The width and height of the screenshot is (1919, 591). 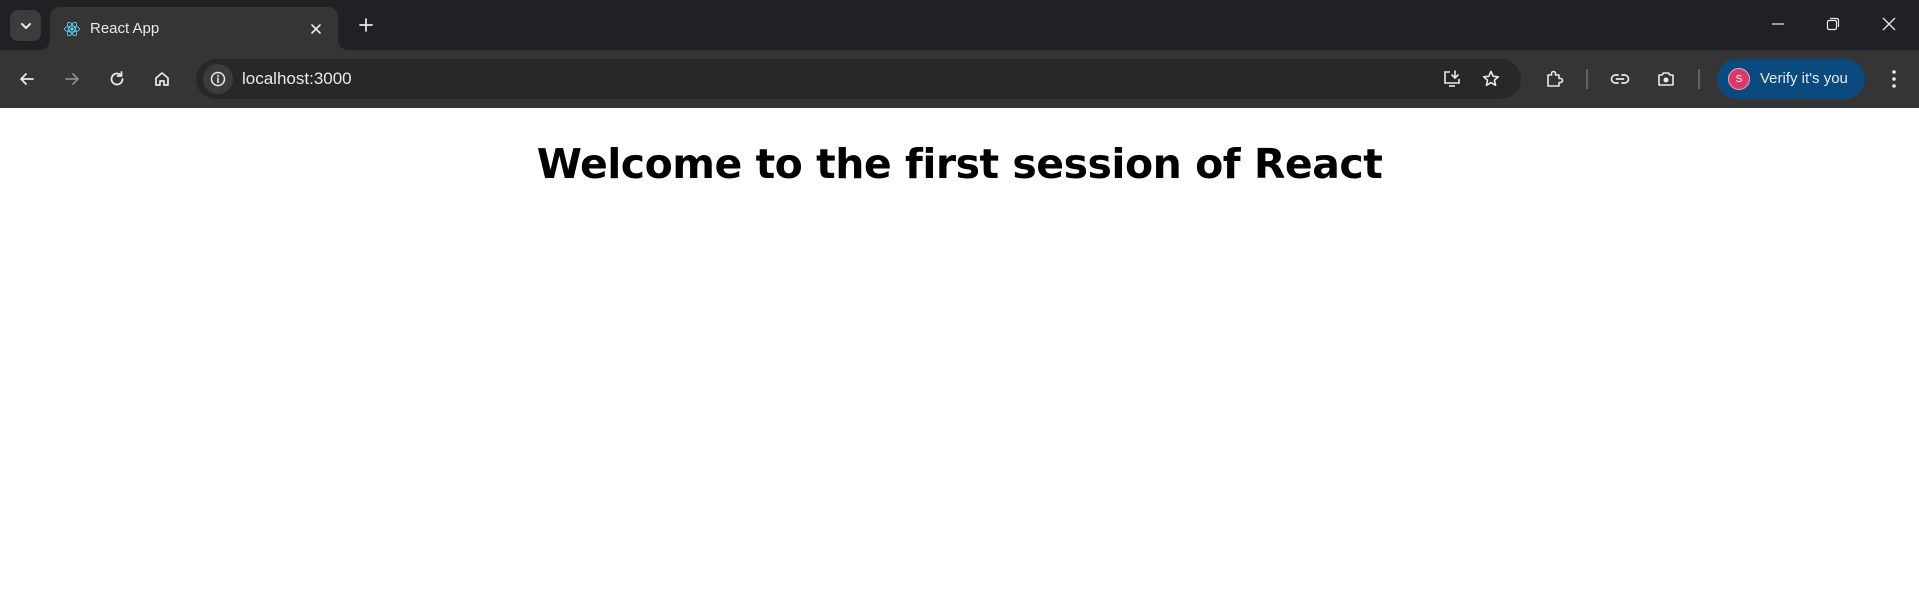 I want to click on avatar: S, so click(x=1739, y=79).